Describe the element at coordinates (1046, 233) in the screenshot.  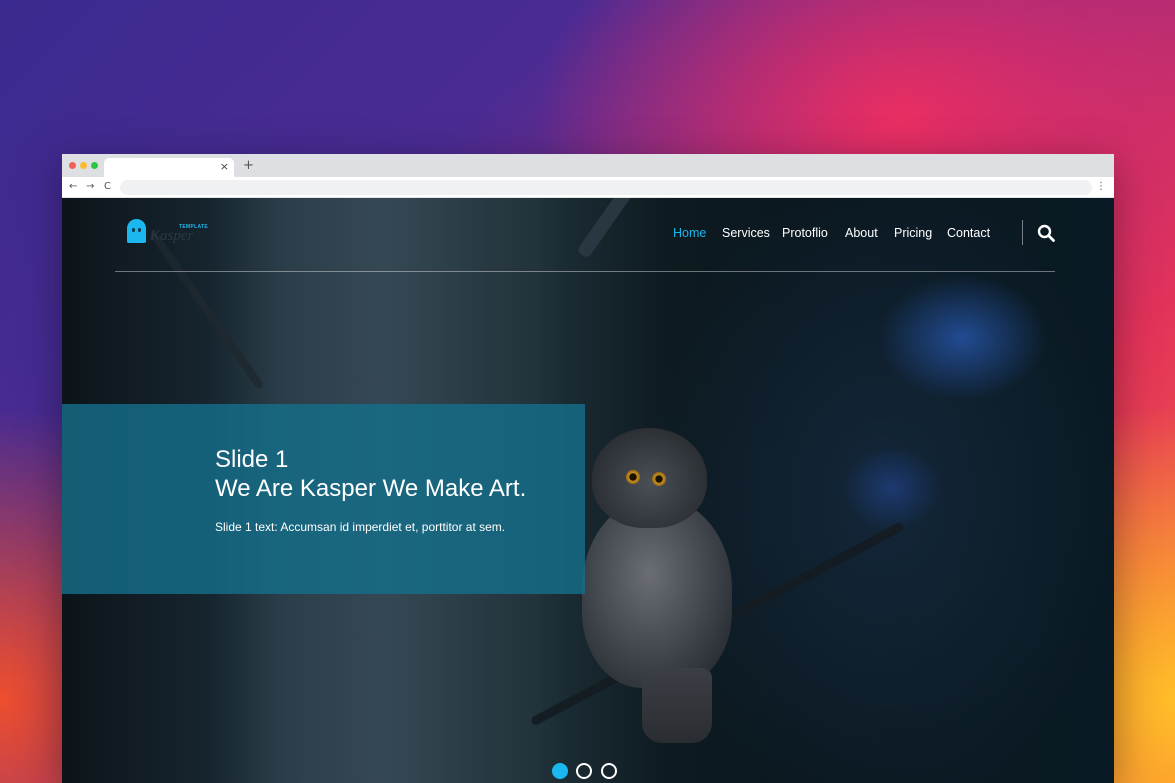
I see `search-icon` at that location.